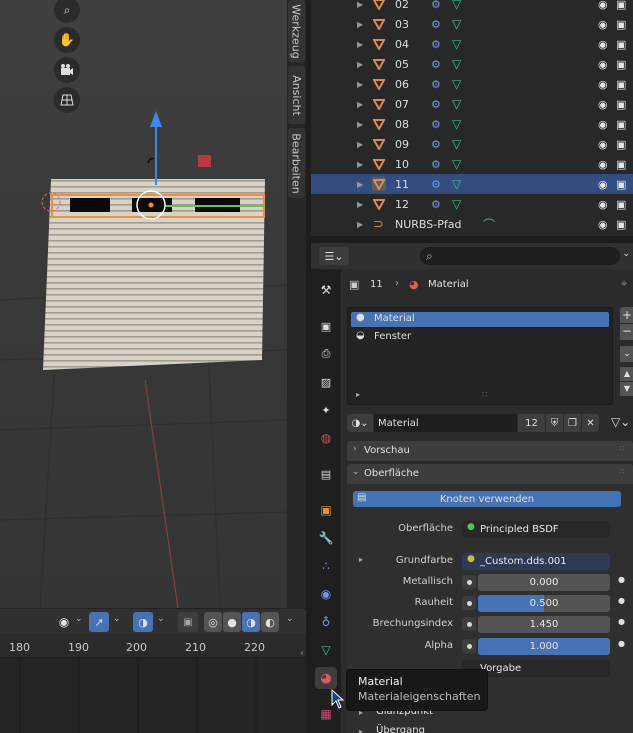  I want to click on panel-preview-header: › Vorschau ∷, so click(490, 451).